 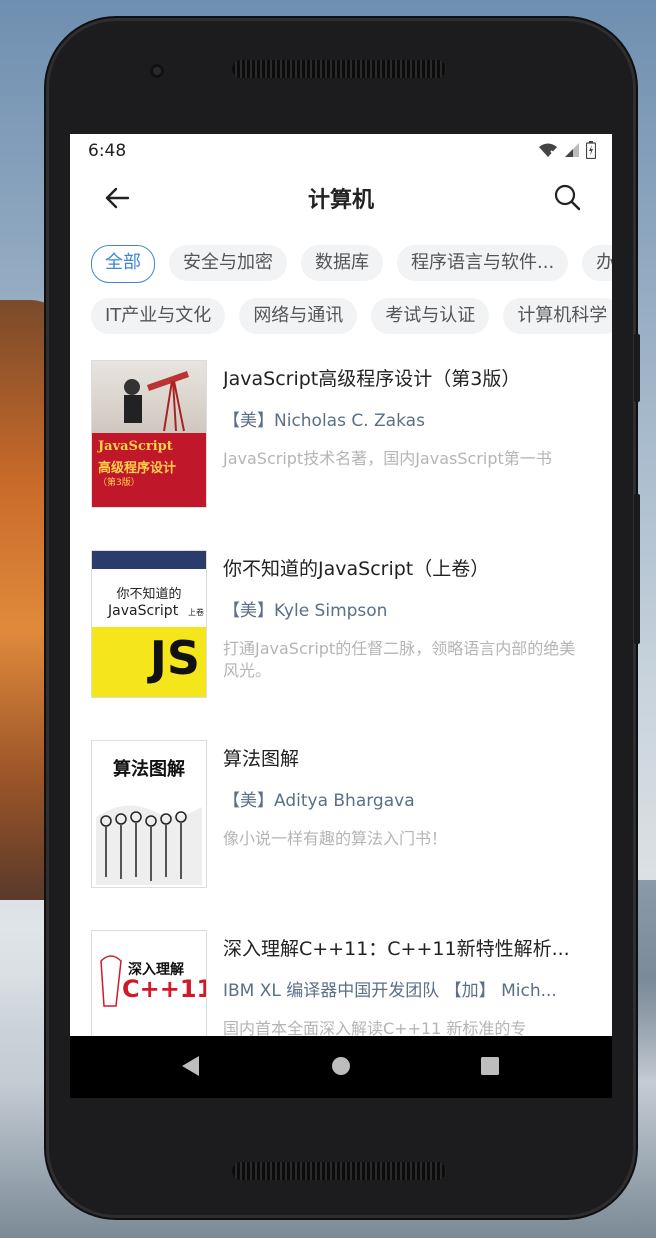 I want to click on cover-yellow-block: JS, so click(x=149, y=662).